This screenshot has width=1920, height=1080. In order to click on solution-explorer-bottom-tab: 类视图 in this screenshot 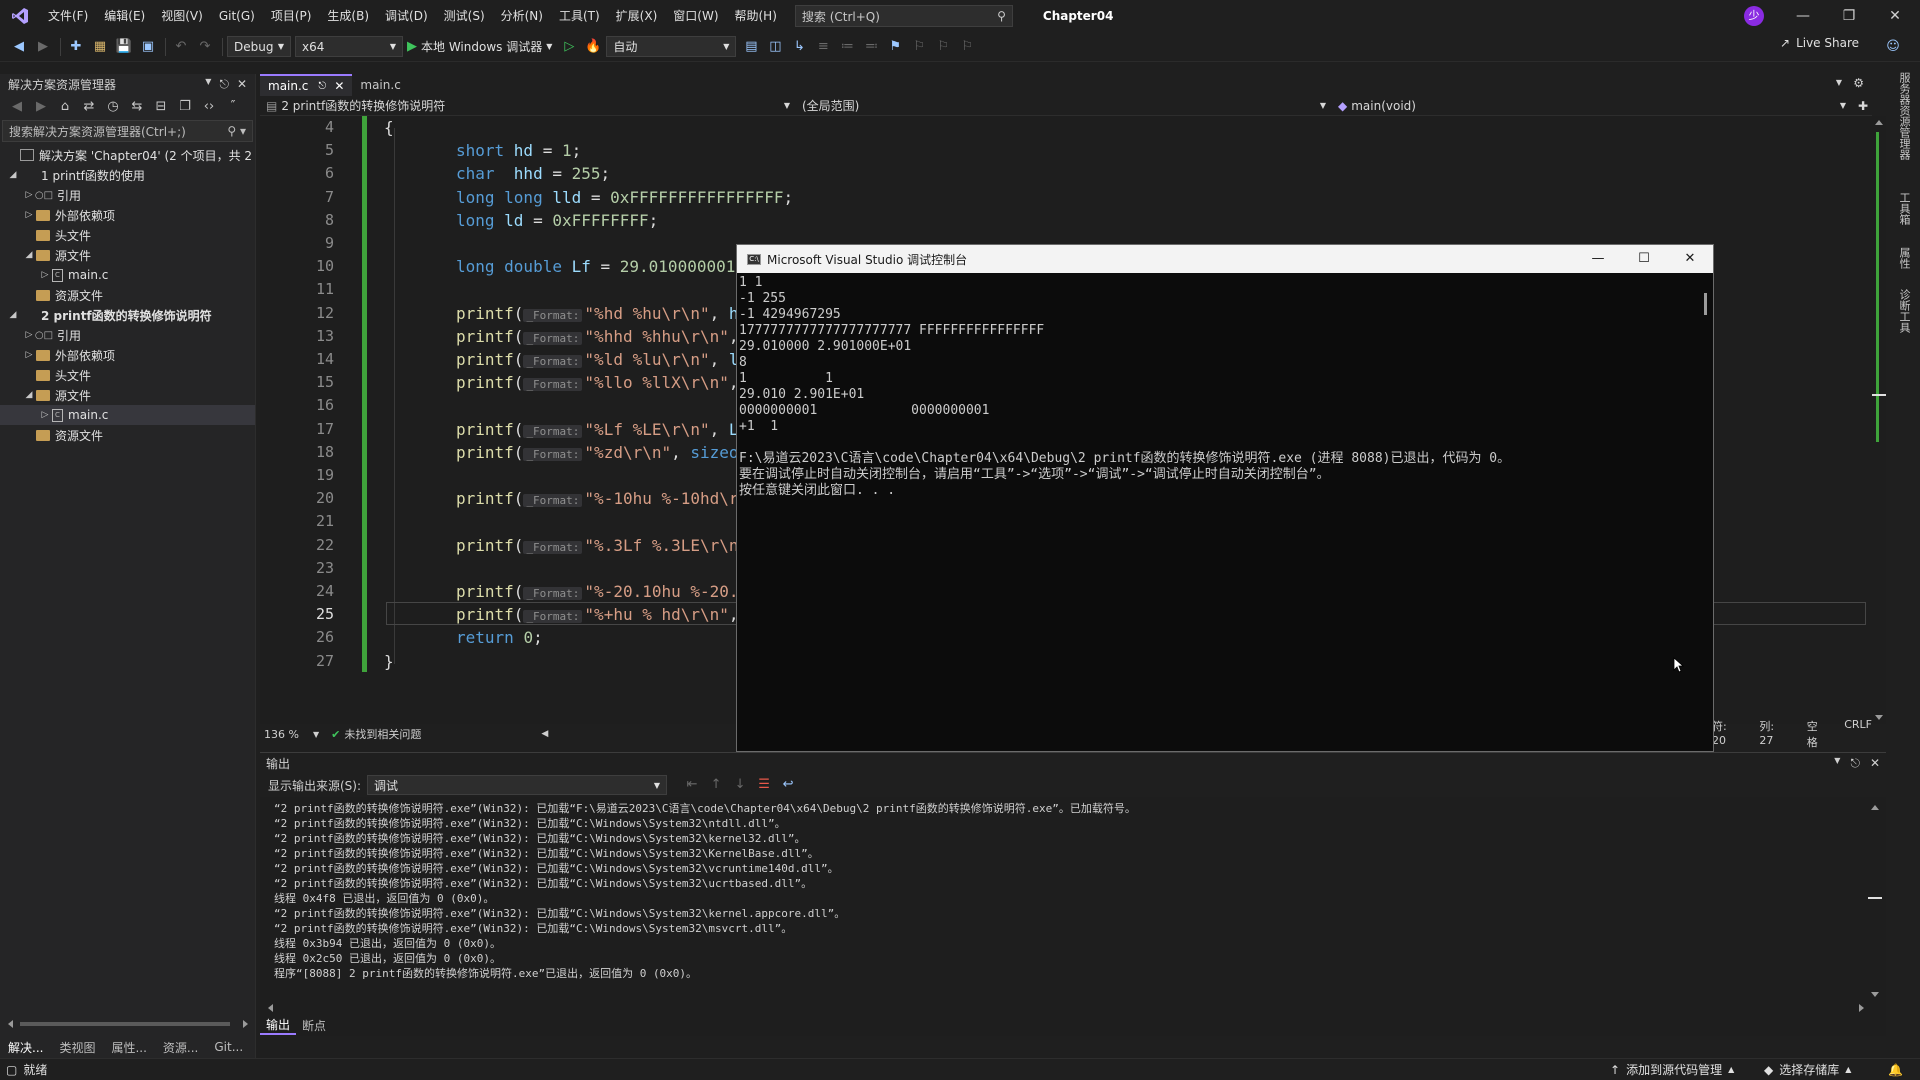, I will do `click(77, 1047)`.